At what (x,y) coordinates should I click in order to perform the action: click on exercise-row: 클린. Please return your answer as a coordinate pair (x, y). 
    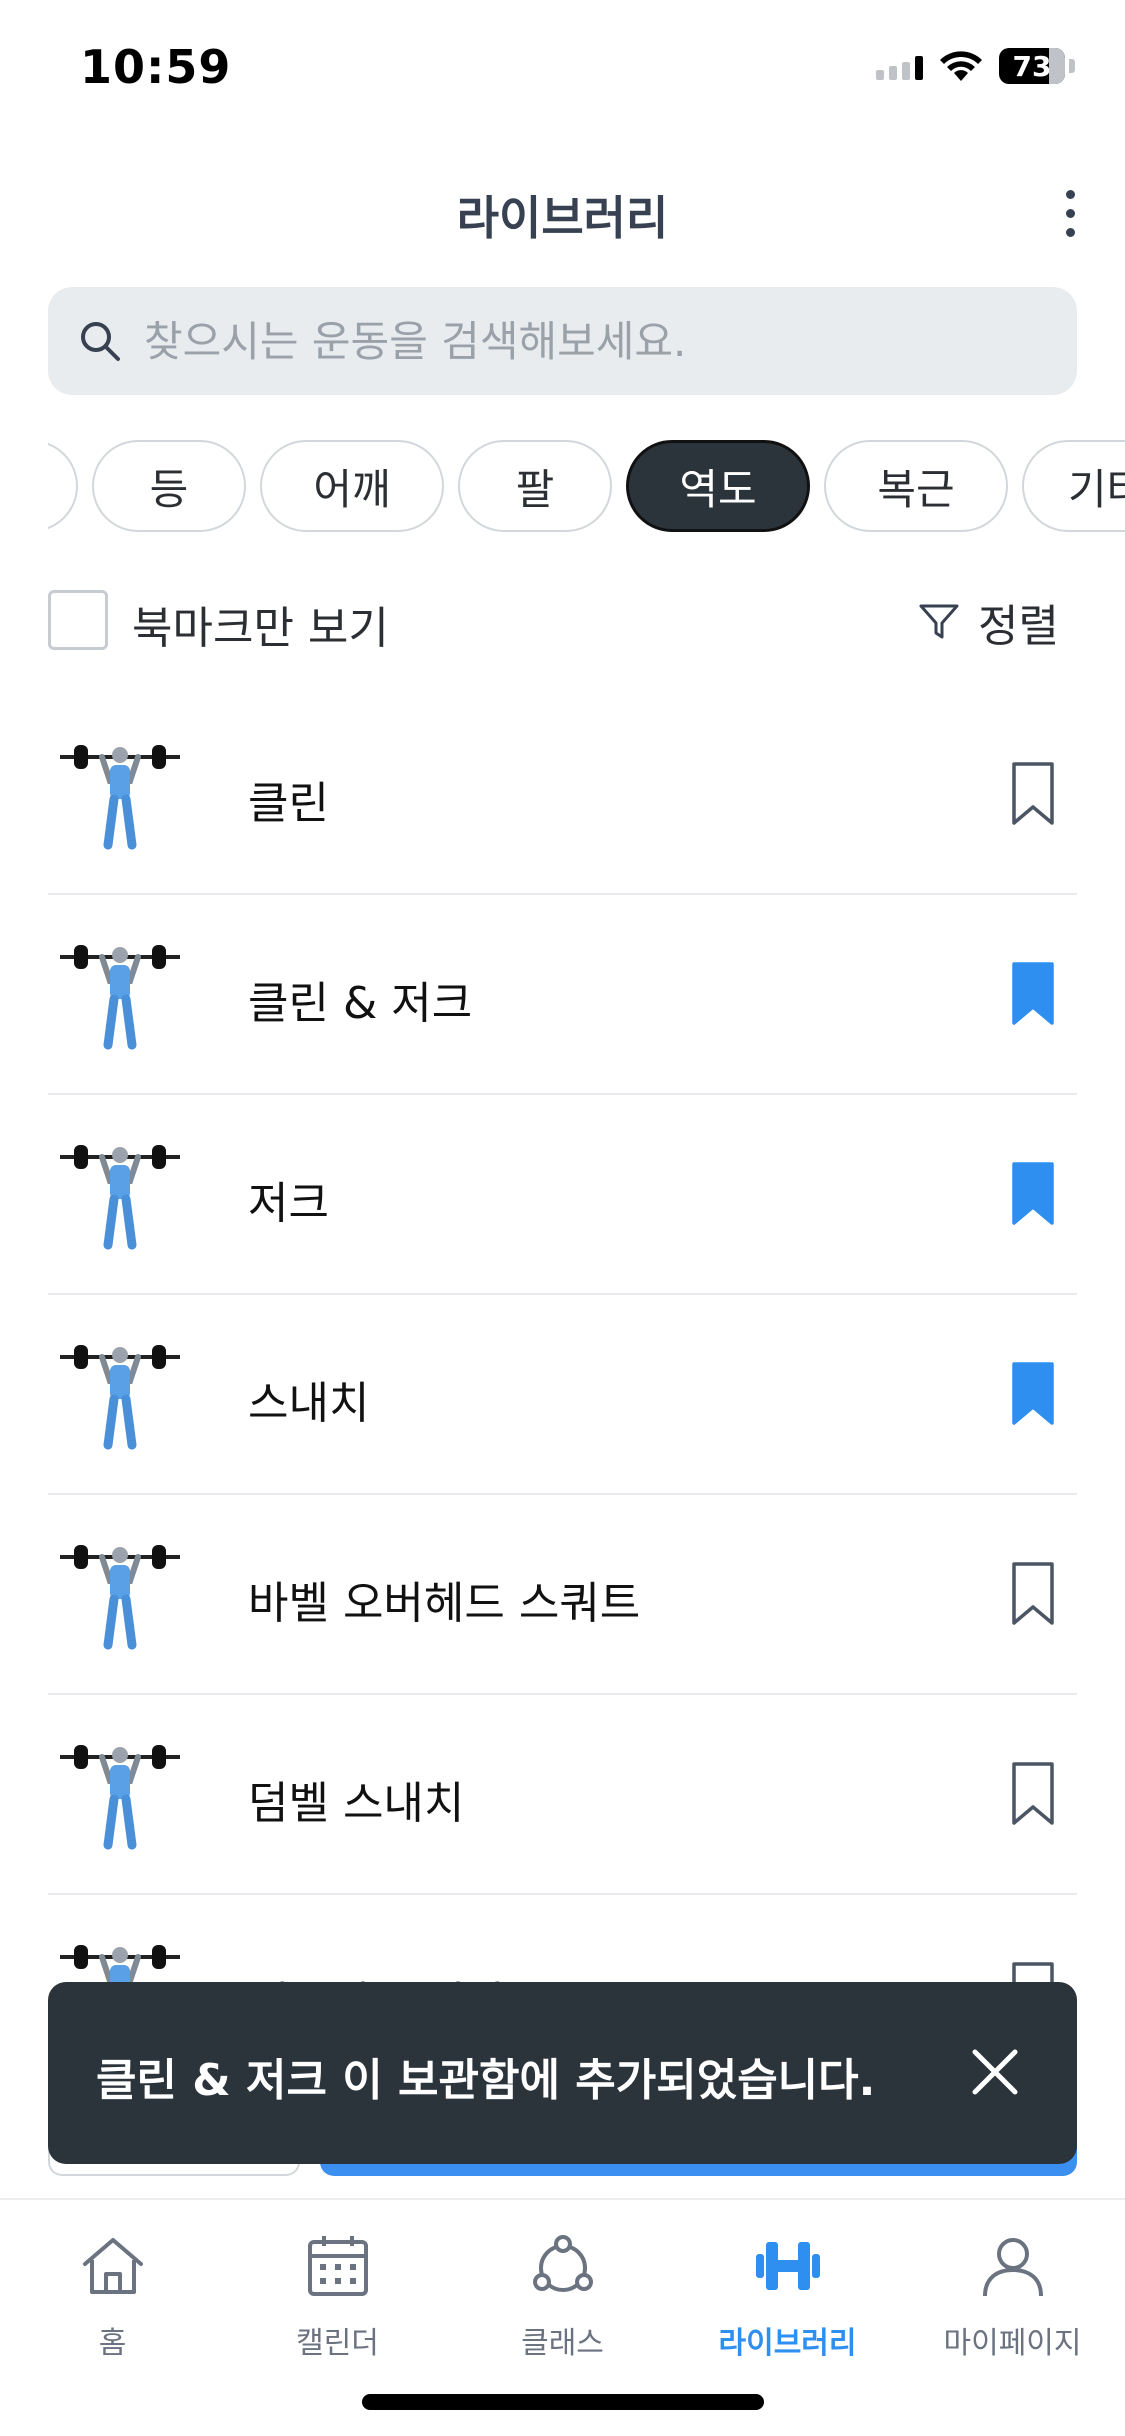
    Looking at the image, I should click on (562, 795).